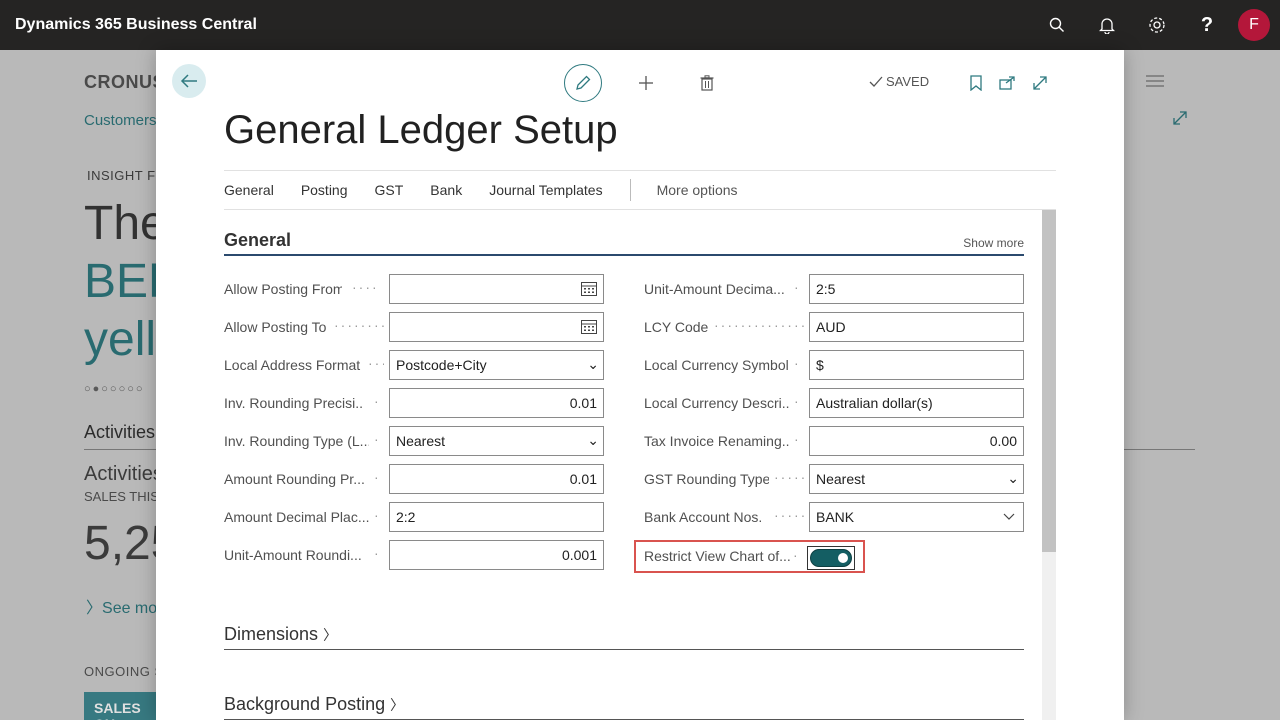 This screenshot has width=1280, height=720. I want to click on section-general-title: General, so click(257, 240).